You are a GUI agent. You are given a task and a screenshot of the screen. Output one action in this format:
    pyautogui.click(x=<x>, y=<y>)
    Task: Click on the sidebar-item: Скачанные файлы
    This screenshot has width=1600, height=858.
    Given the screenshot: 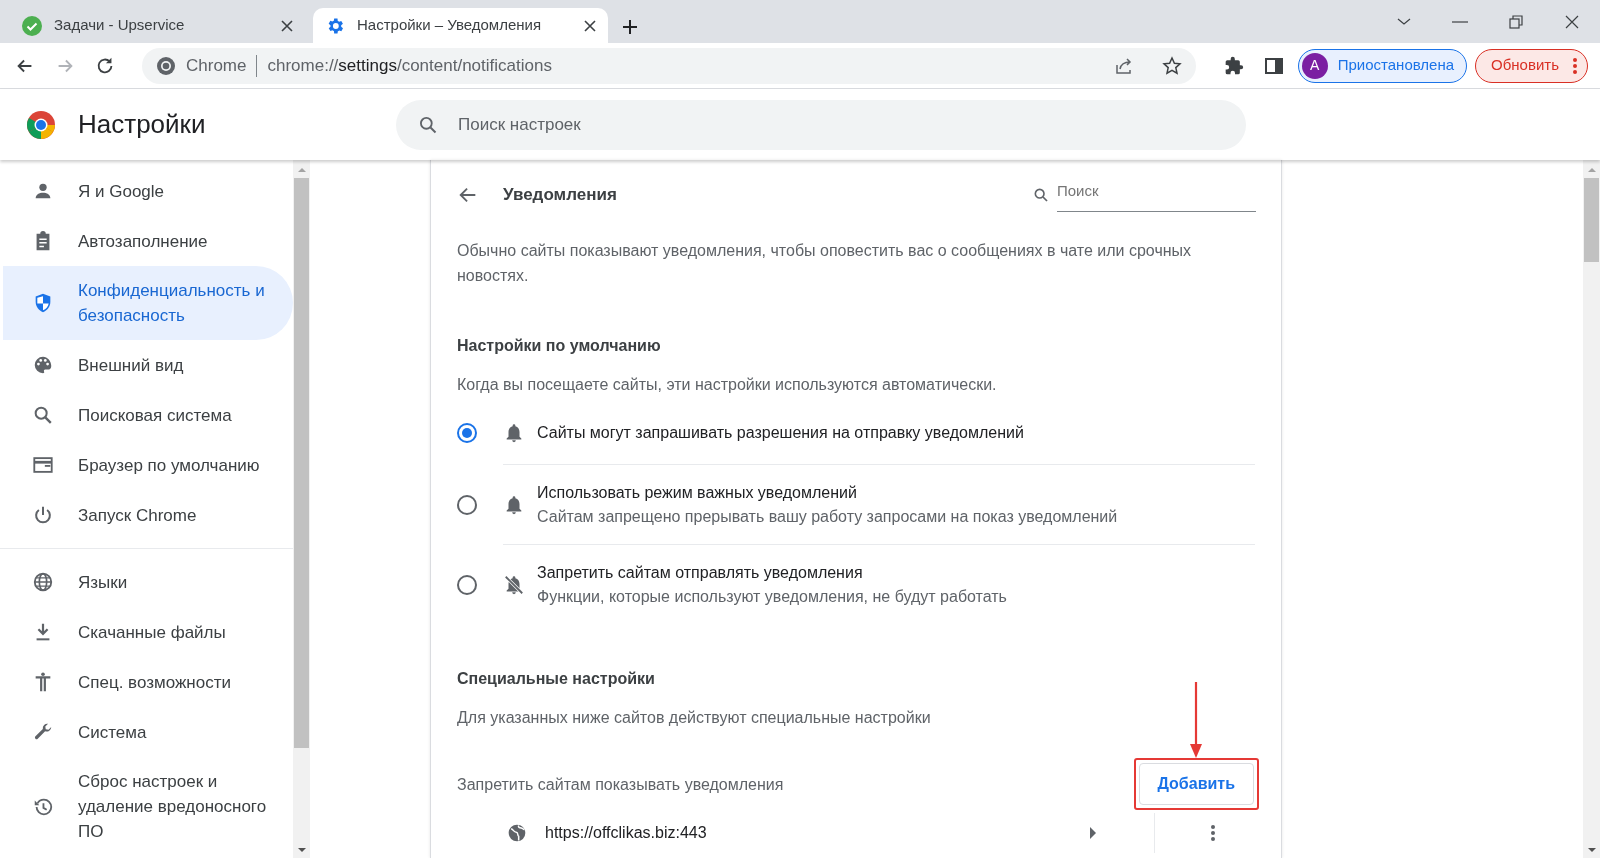 What is the action you would take?
    pyautogui.click(x=145, y=632)
    